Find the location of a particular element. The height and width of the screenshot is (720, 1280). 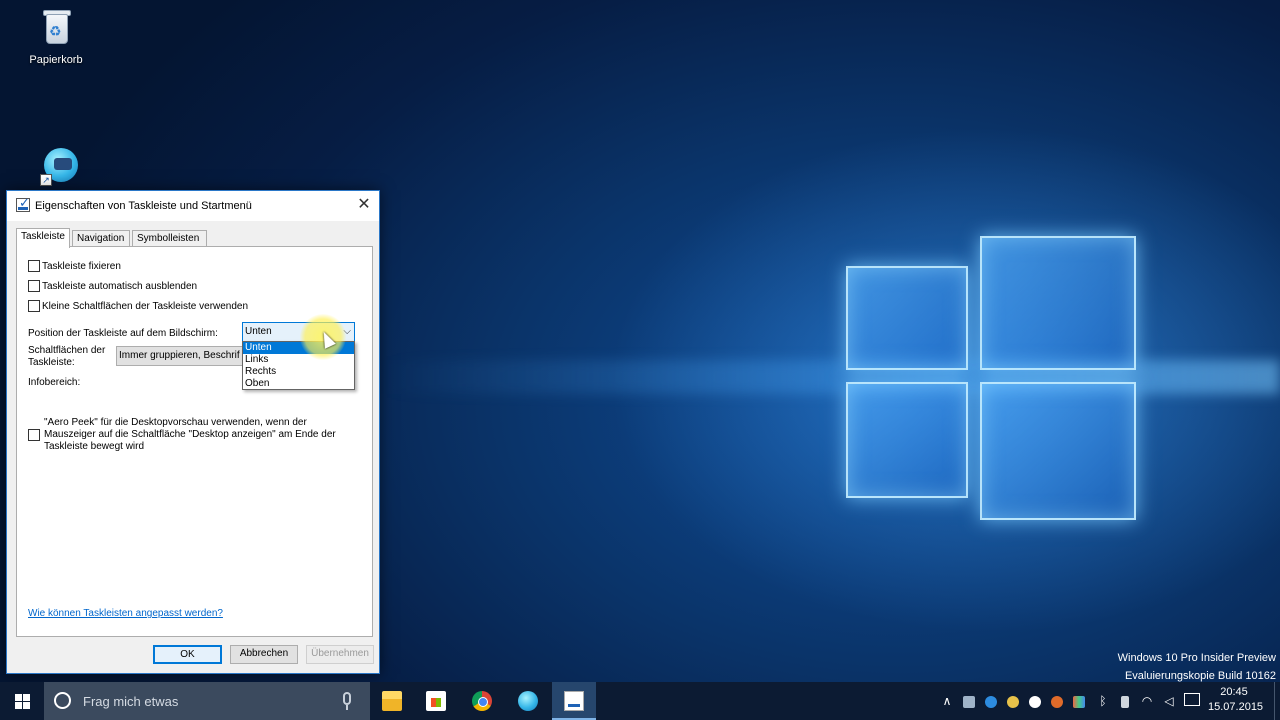

bluetooth-icon: ᛒ is located at coordinates (1103, 701).